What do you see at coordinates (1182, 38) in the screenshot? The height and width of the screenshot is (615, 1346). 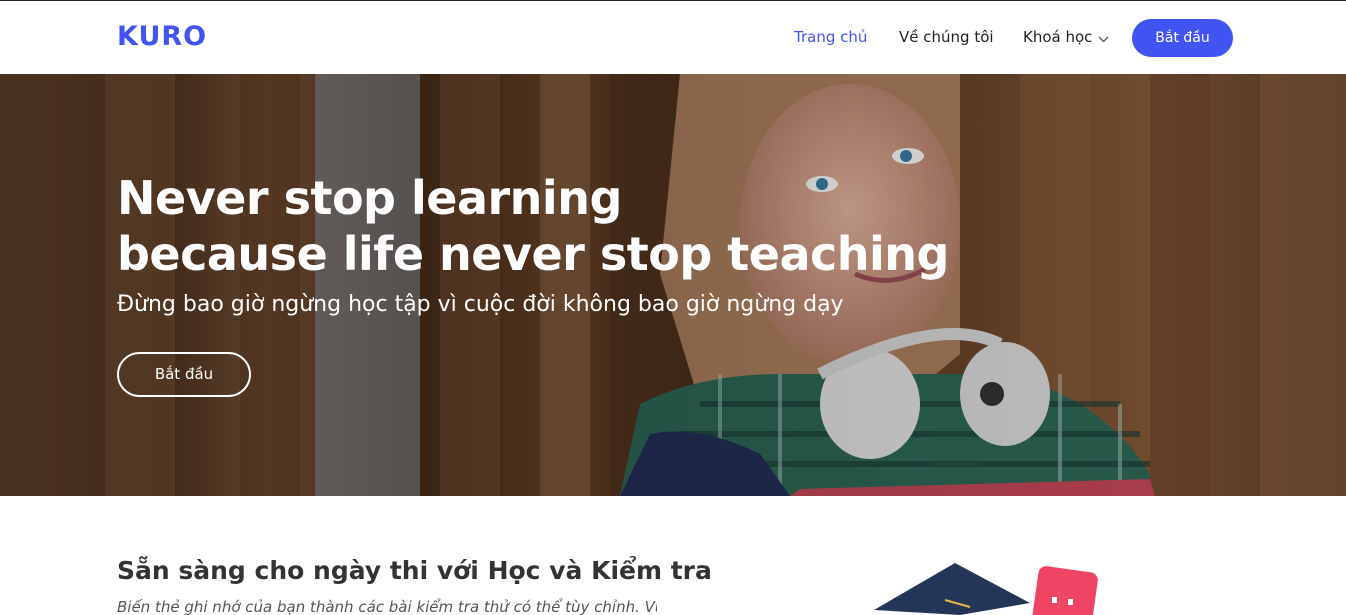 I see `get-started-button: Bắt đầu` at bounding box center [1182, 38].